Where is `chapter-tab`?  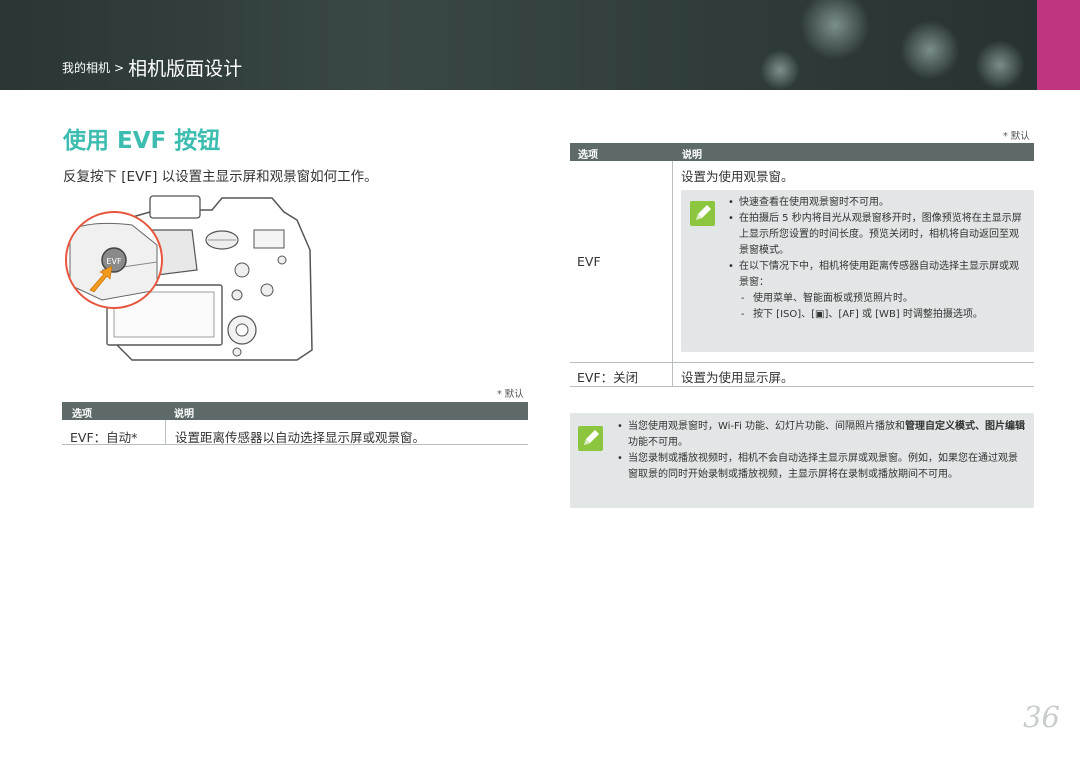
chapter-tab is located at coordinates (1058, 45).